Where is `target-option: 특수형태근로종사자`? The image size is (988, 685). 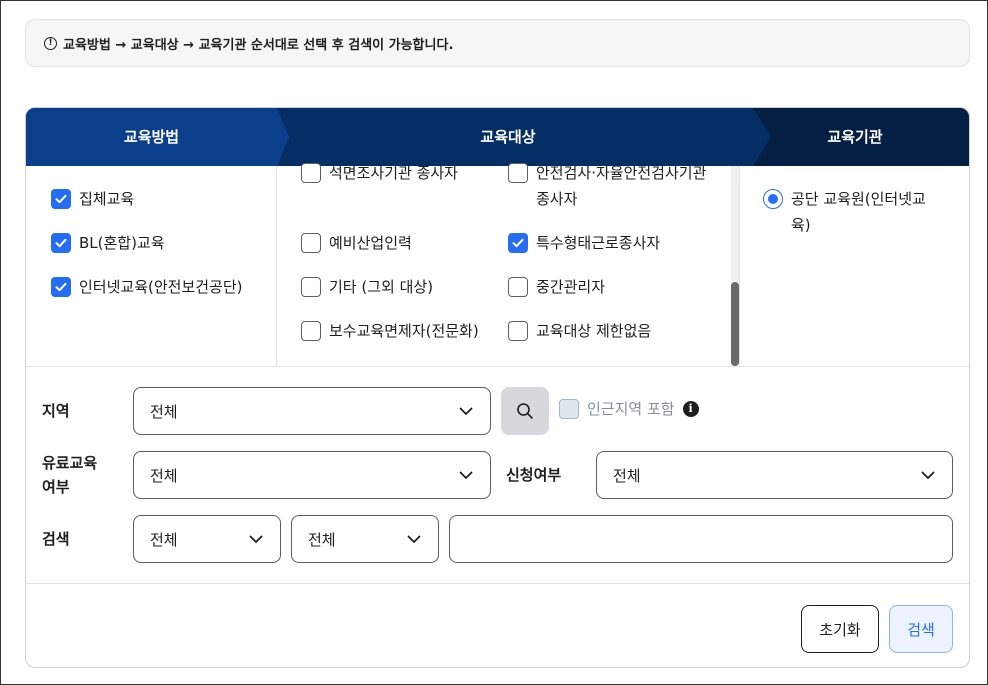 target-option: 특수형태근로종사자 is located at coordinates (584, 243).